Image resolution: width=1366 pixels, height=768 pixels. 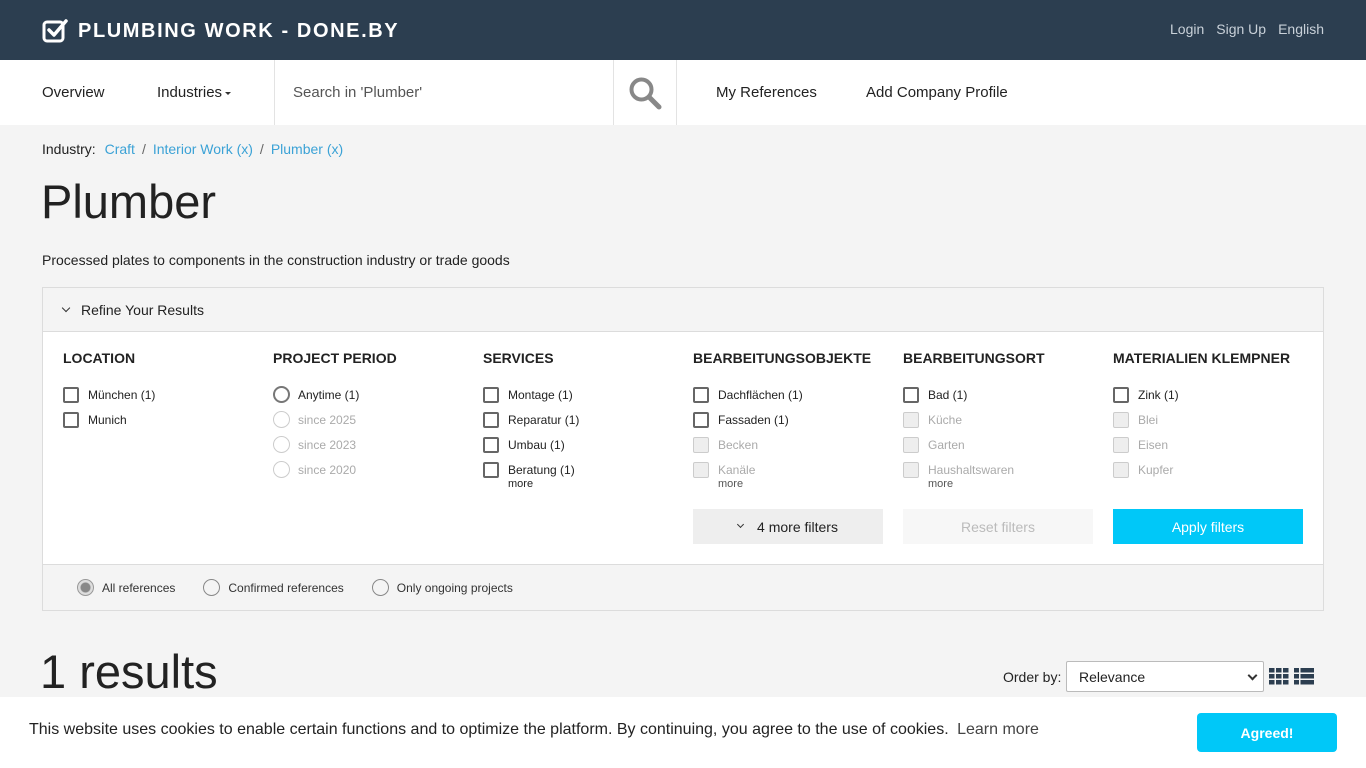 What do you see at coordinates (1208, 394) in the screenshot?
I see `filter-option: Zink (1)` at bounding box center [1208, 394].